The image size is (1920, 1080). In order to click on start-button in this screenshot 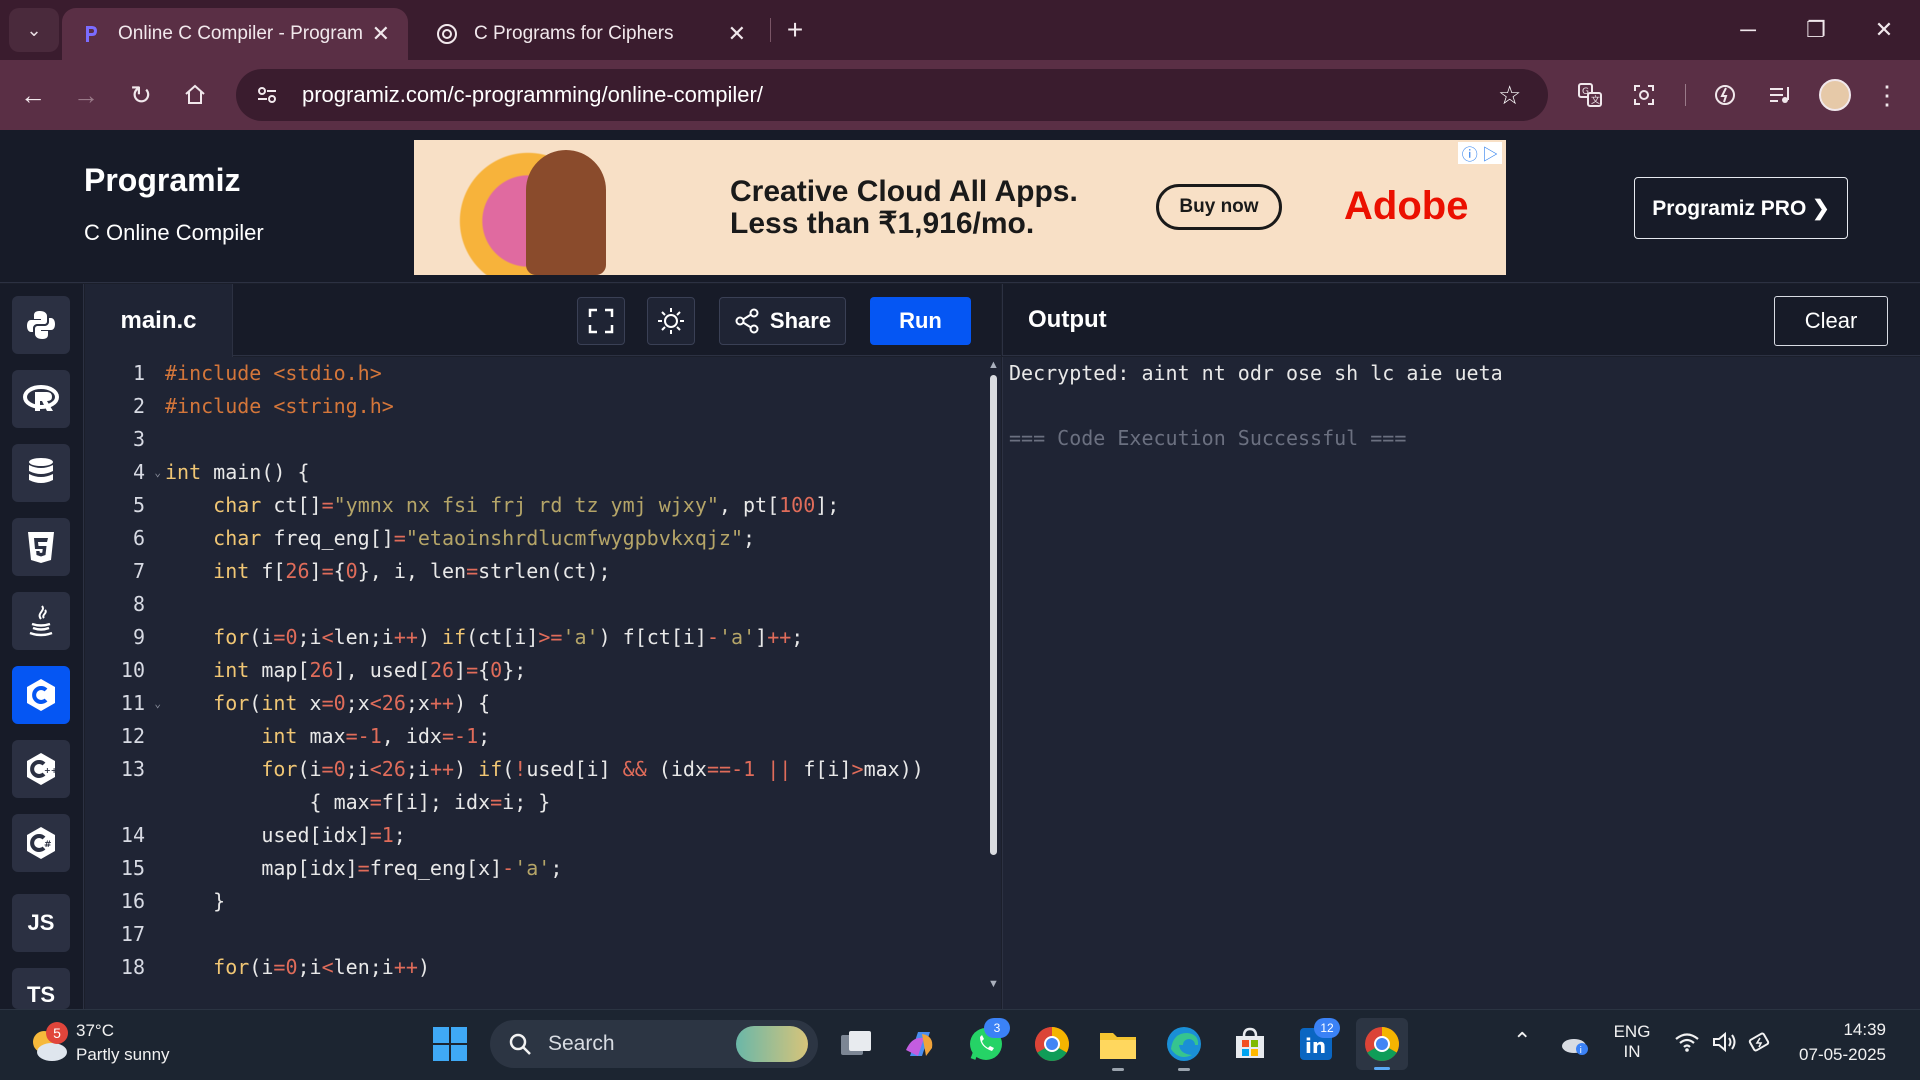, I will do `click(450, 1044)`.